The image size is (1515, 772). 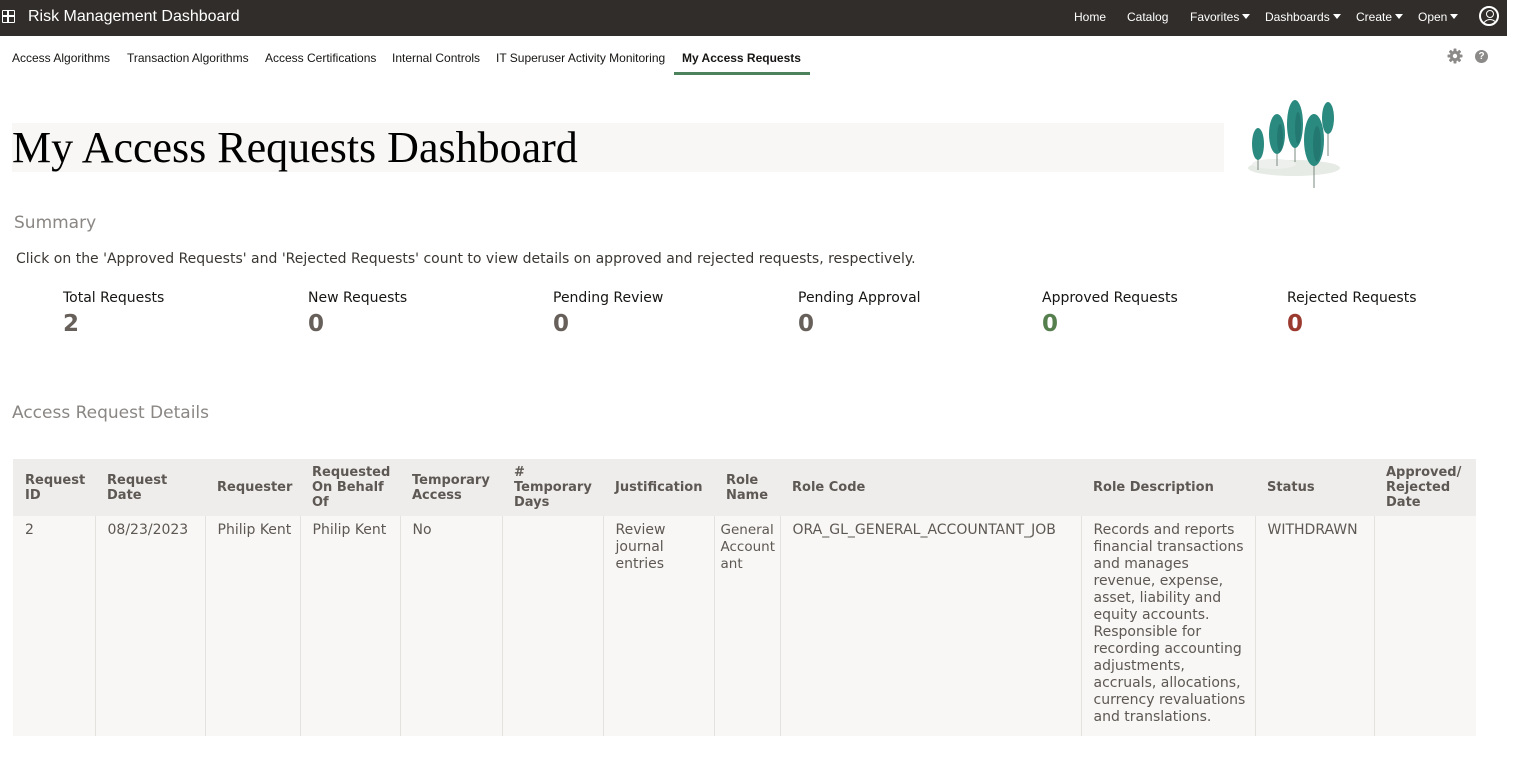 I want to click on column-header-request-date: Request Date, so click(x=150, y=487).